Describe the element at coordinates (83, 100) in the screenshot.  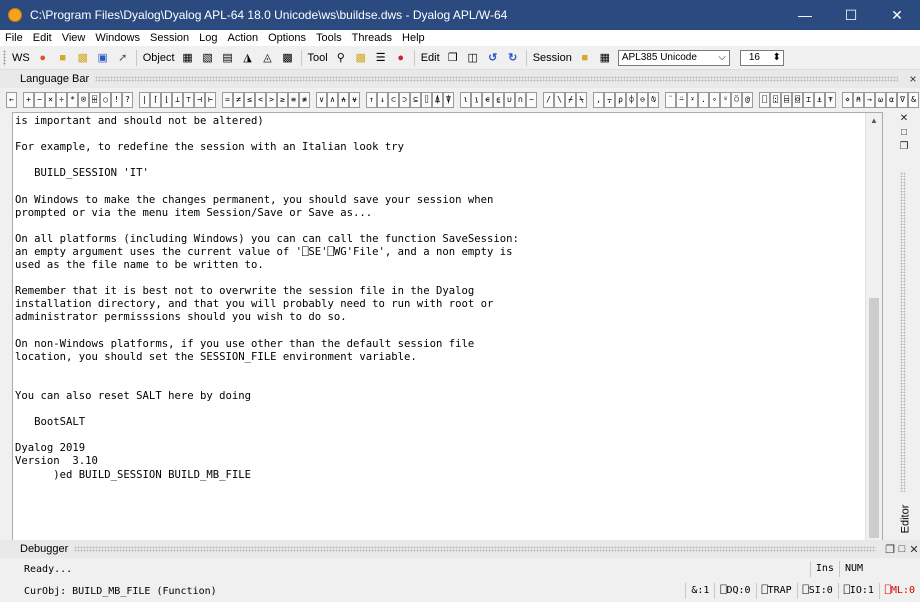
I see `glyph-button: ⍟` at that location.